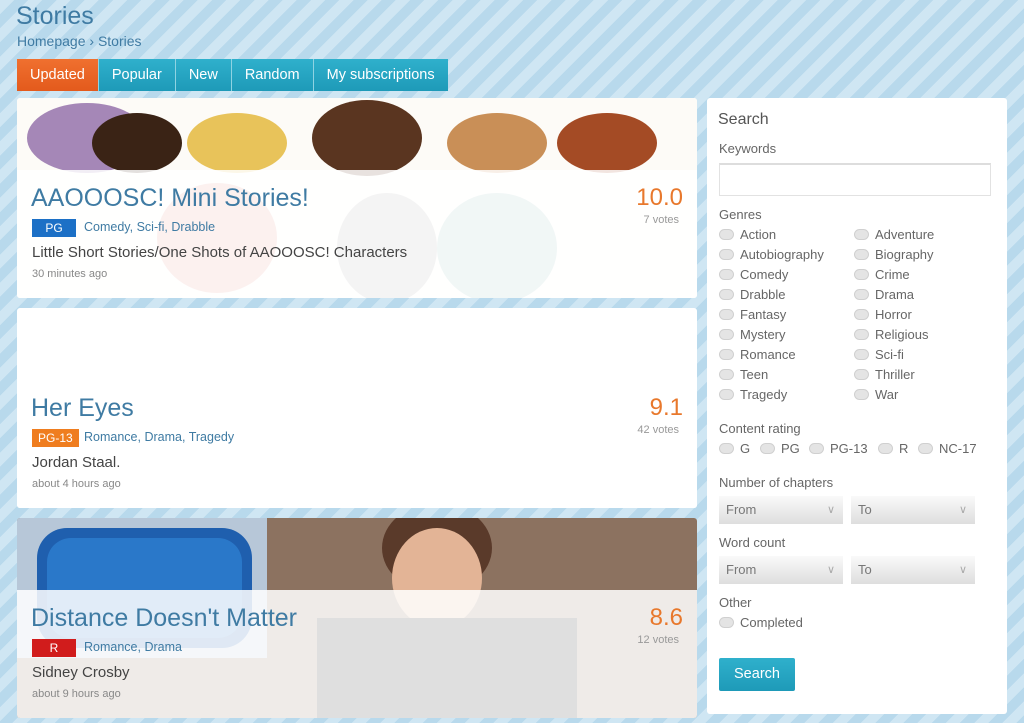 This screenshot has width=1024, height=723. What do you see at coordinates (752, 334) in the screenshot?
I see `genre-checkbox-mystery: Mystery` at bounding box center [752, 334].